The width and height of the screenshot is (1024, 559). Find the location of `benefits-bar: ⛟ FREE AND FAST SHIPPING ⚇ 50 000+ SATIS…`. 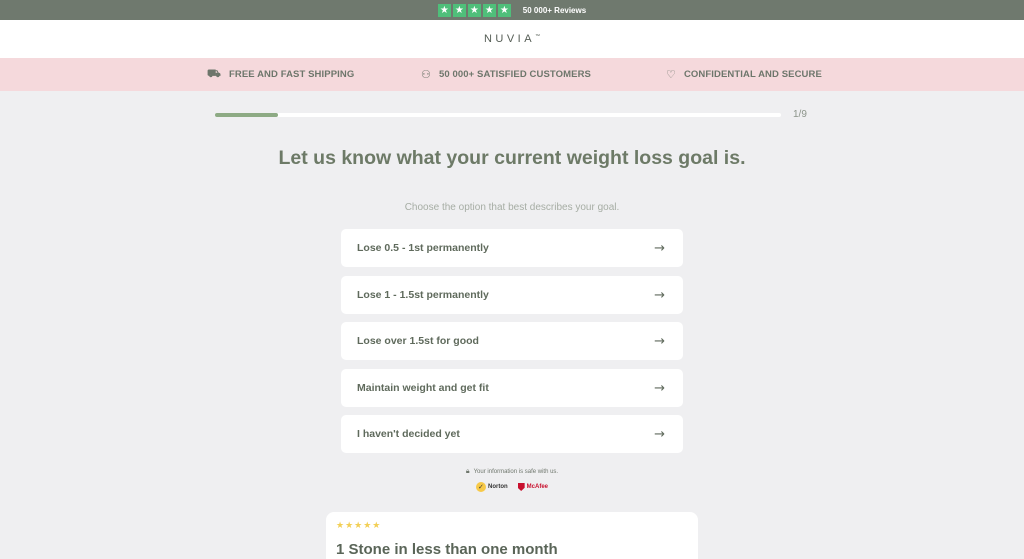

benefits-bar: ⛟ FREE AND FAST SHIPPING ⚇ 50 000+ SATIS… is located at coordinates (512, 74).